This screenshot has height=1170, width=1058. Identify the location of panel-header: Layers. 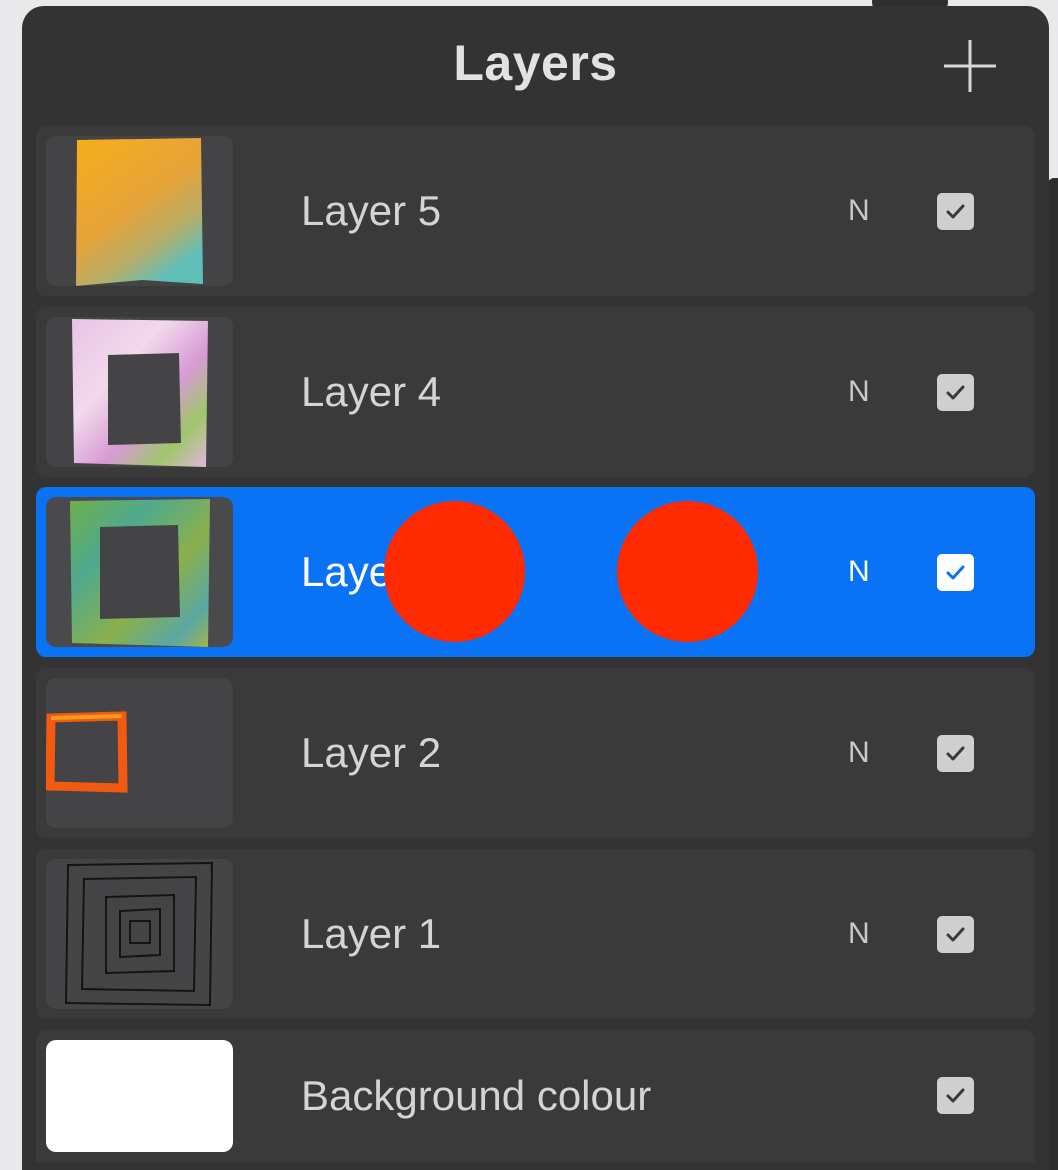
(535, 64).